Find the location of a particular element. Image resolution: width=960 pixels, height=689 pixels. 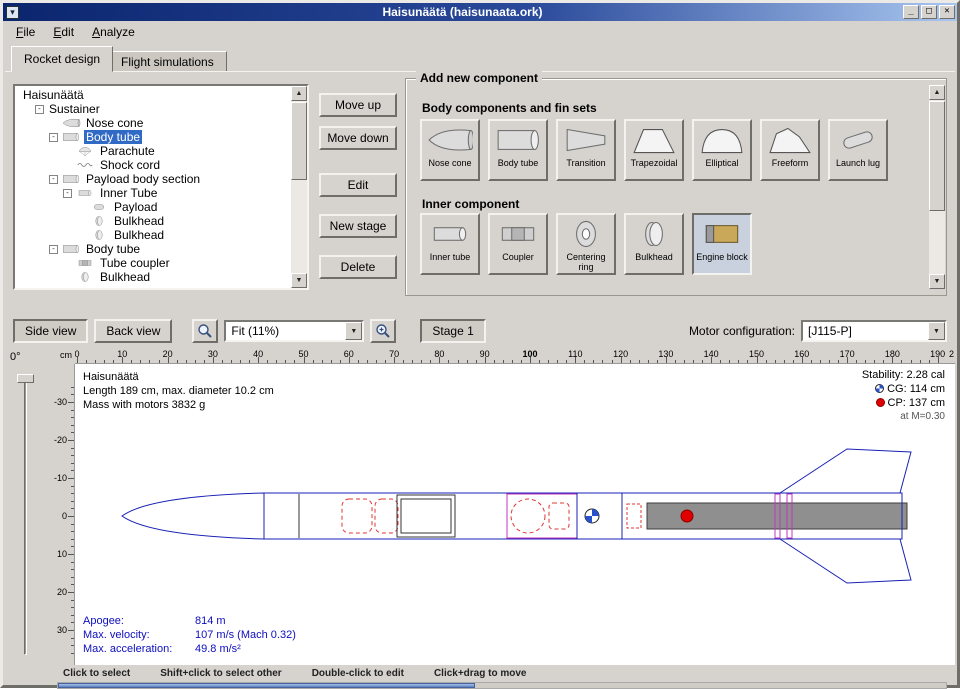

zoom-out-button is located at coordinates (205, 331).